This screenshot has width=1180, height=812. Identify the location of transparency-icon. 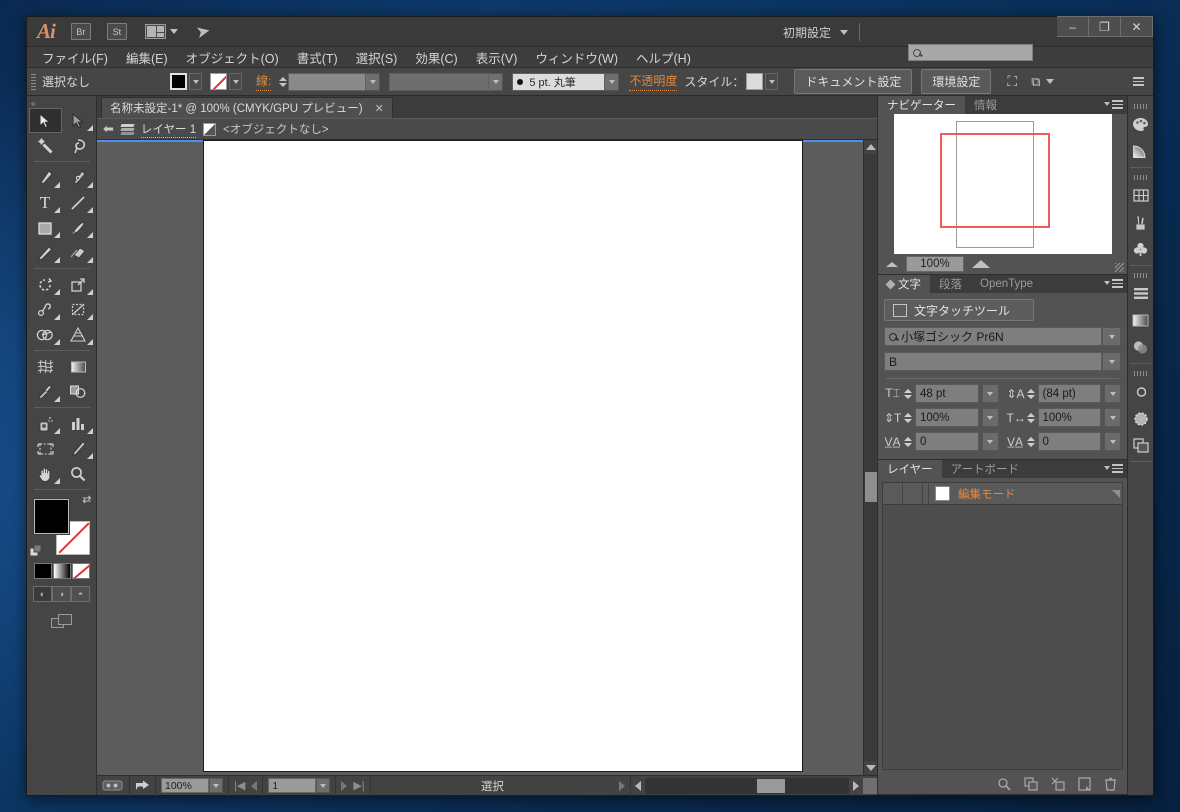
(1141, 347).